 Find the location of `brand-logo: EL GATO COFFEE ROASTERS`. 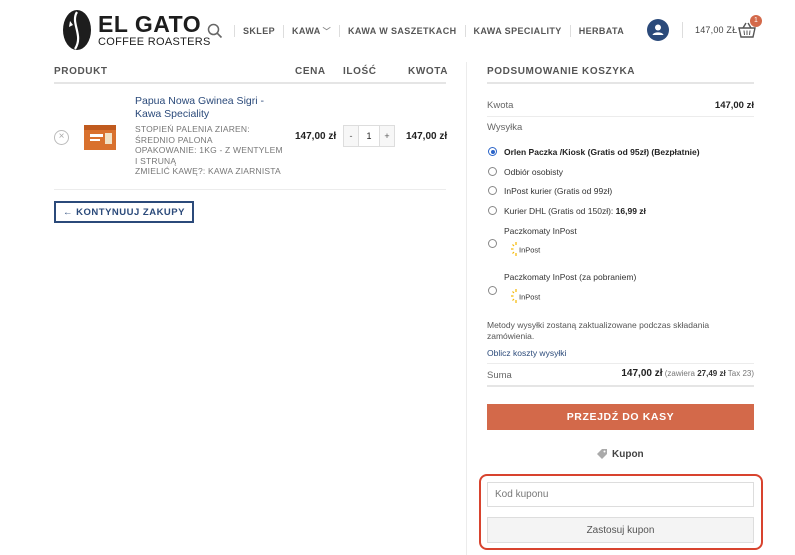

brand-logo: EL GATO COFFEE ROASTERS is located at coordinates (136, 31).